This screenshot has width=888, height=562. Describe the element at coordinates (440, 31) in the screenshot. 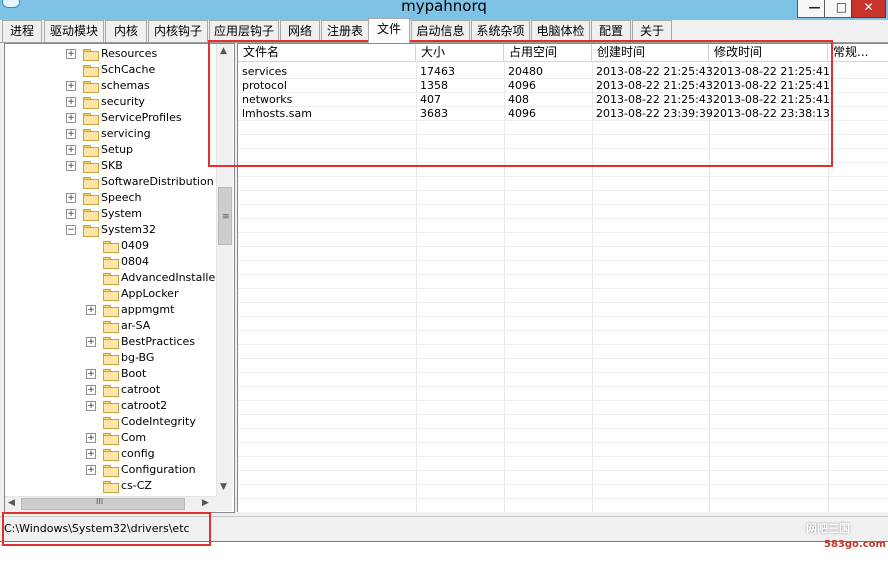

I see `tab-startup-info: 启动信息` at that location.